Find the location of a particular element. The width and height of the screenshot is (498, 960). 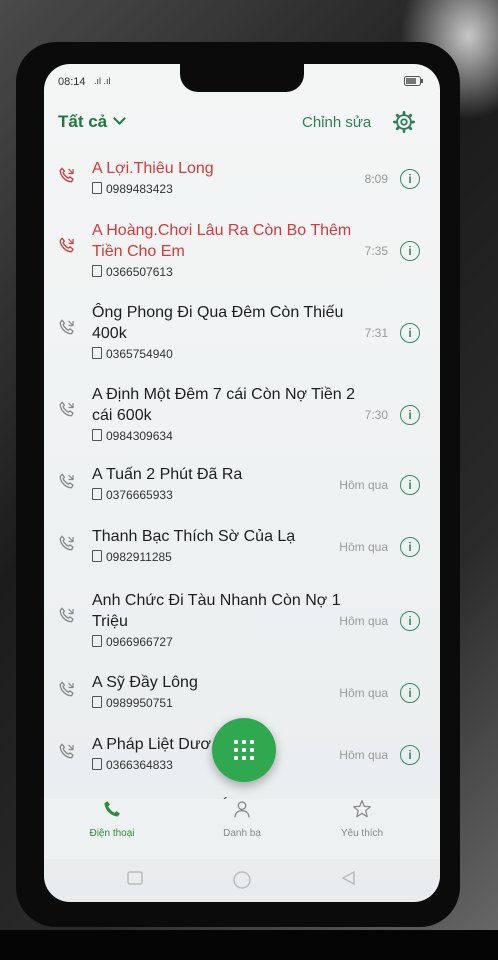

dialpad-button is located at coordinates (244, 750).